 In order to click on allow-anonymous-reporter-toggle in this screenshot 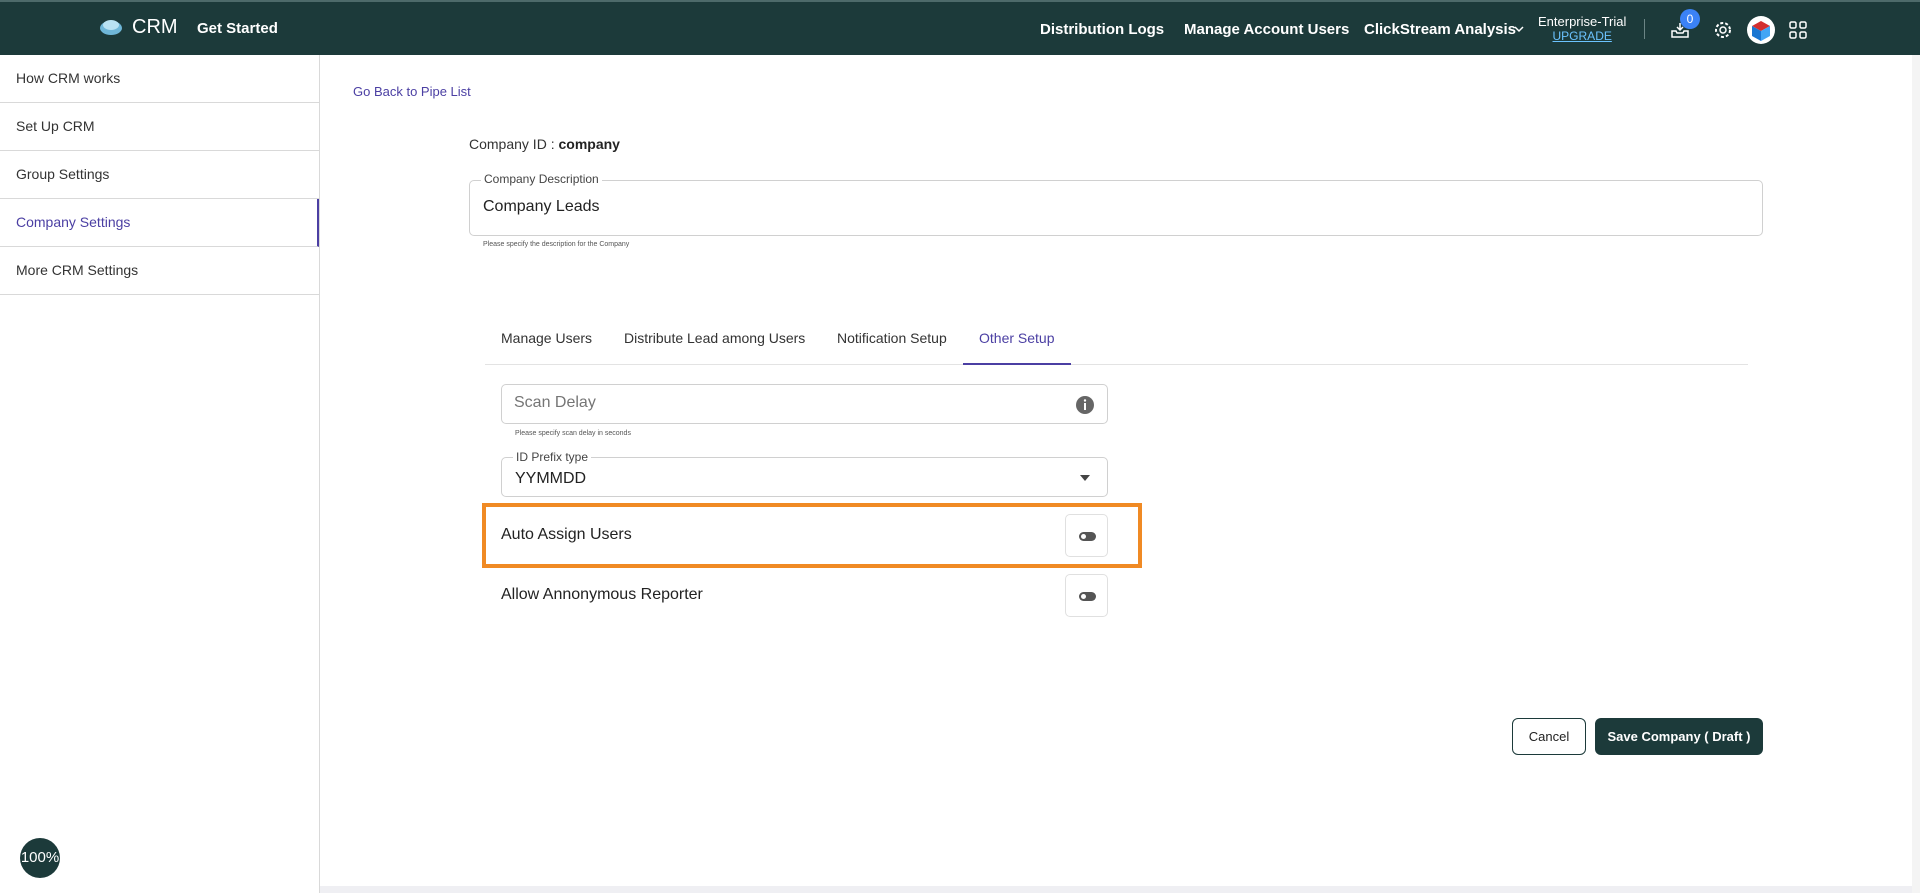, I will do `click(1086, 595)`.